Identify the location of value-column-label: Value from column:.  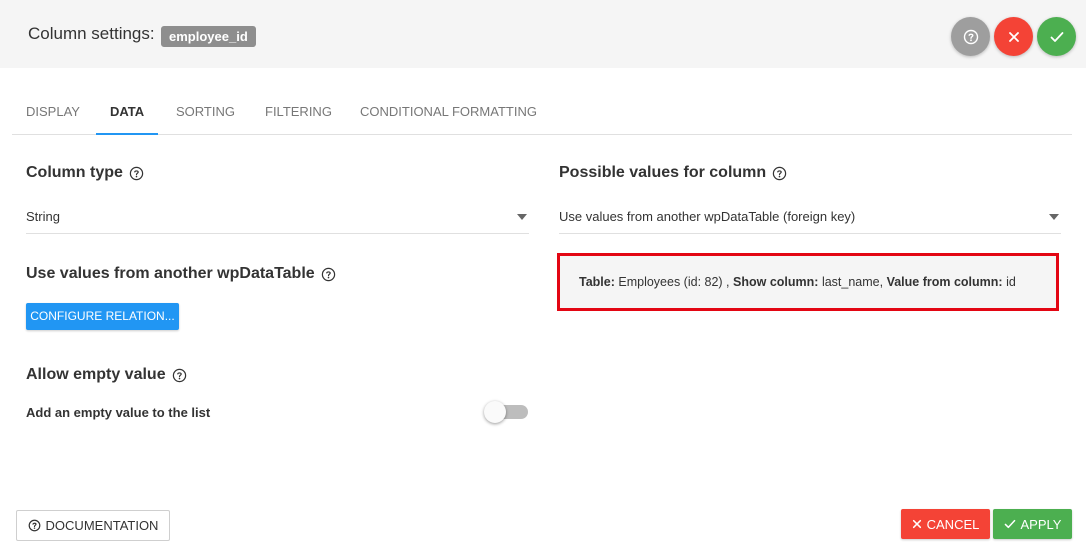
(944, 282).